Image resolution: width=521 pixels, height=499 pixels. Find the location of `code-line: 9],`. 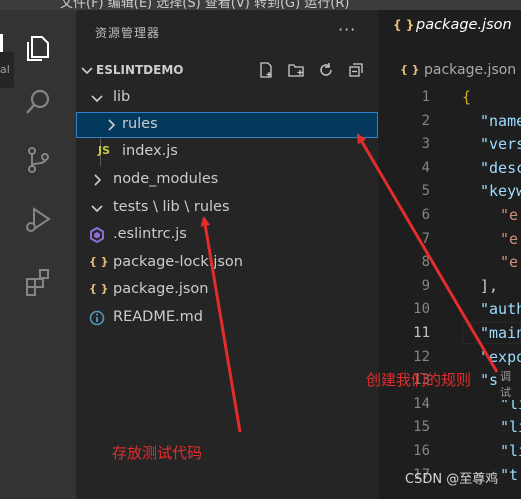

code-line: 9], is located at coordinates (449, 287).